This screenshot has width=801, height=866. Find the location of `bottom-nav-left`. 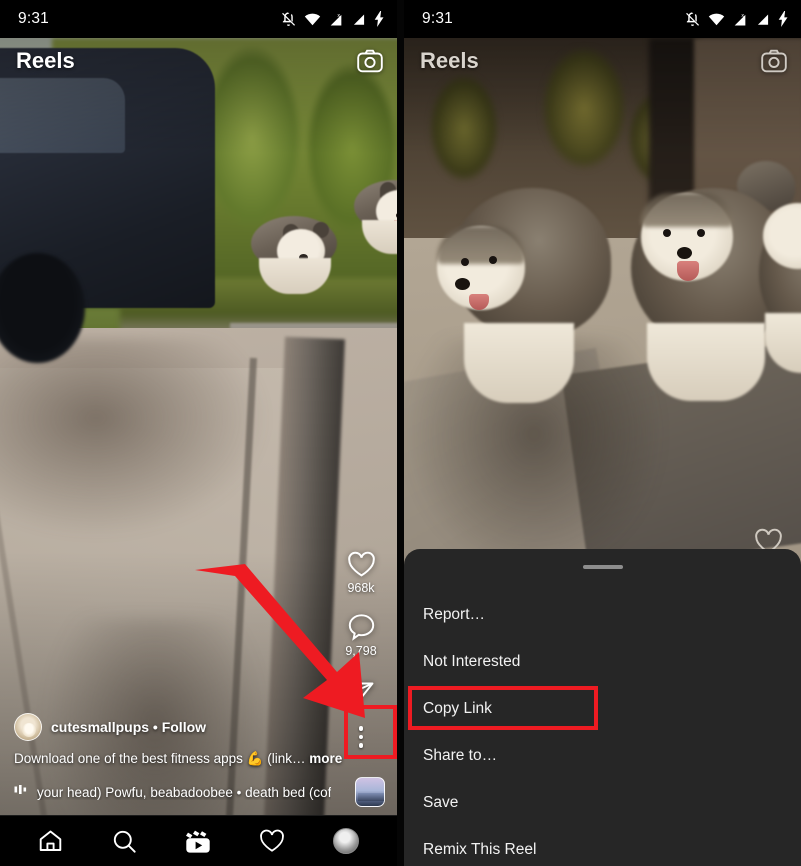

bottom-nav-left is located at coordinates (198, 840).